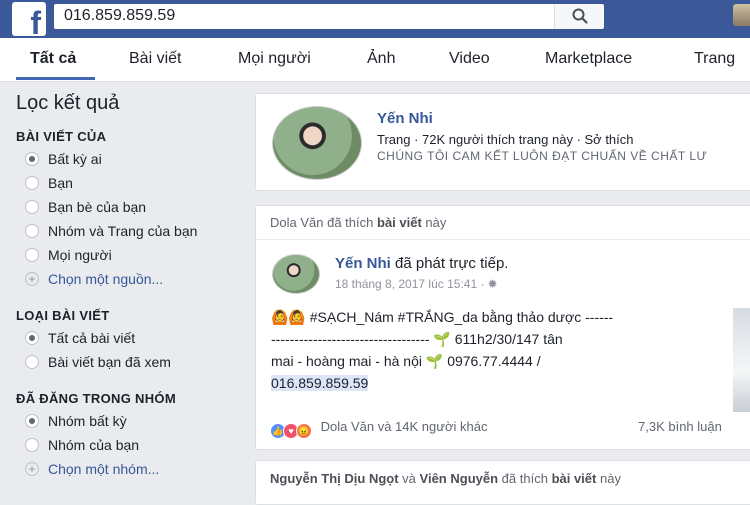 The height and width of the screenshot is (505, 750). Describe the element at coordinates (128, 162) in the screenshot. I see `filter-option-anyone: Bất kỳ ai` at that location.